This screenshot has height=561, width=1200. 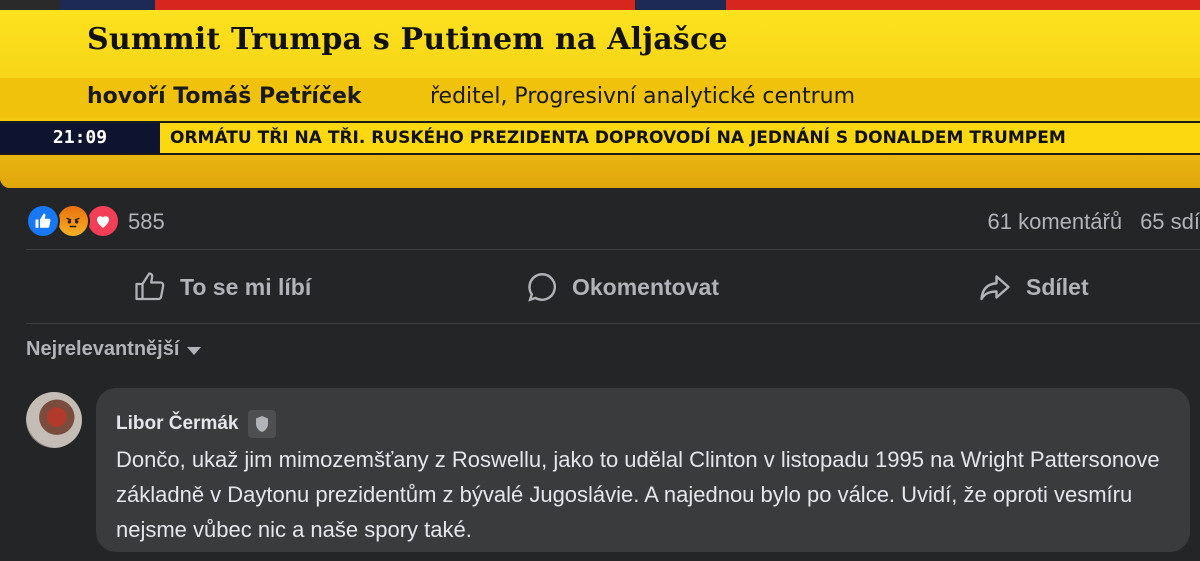 I want to click on speaker-name: hovoří Tomáš Petříček, so click(x=224, y=96).